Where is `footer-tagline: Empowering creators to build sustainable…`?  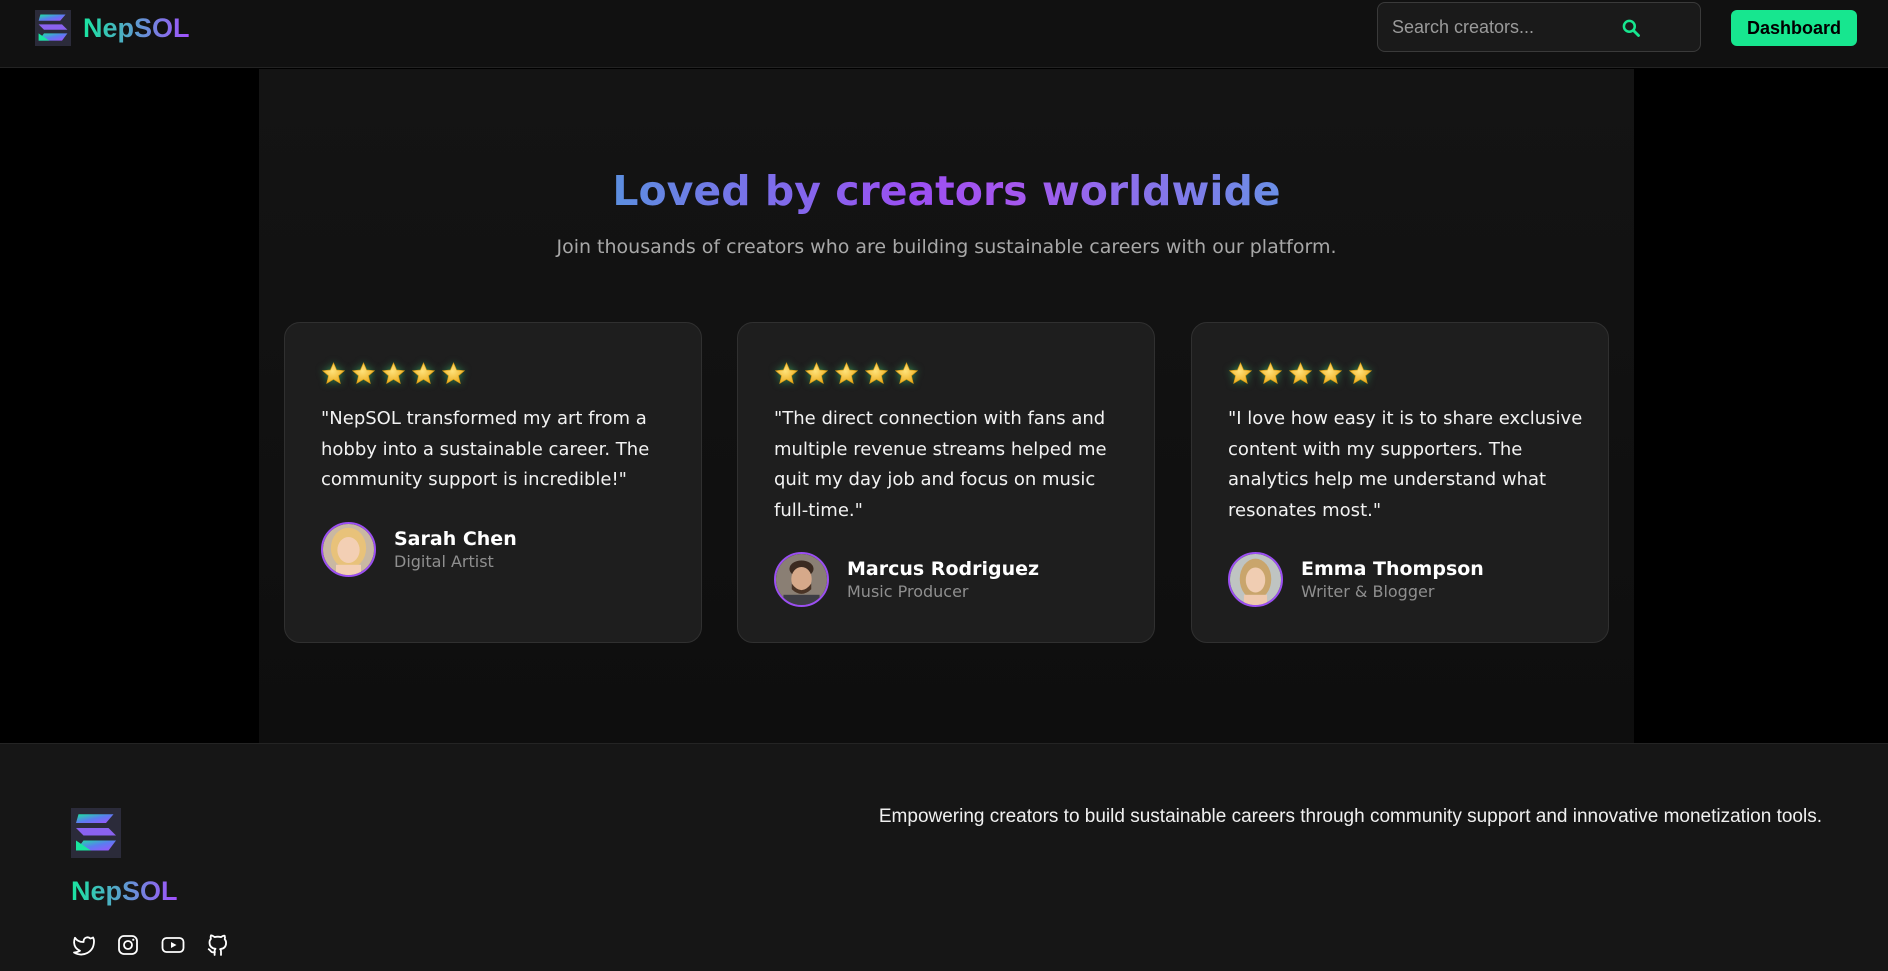
footer-tagline: Empowering creators to build sustainable… is located at coordinates (1350, 816).